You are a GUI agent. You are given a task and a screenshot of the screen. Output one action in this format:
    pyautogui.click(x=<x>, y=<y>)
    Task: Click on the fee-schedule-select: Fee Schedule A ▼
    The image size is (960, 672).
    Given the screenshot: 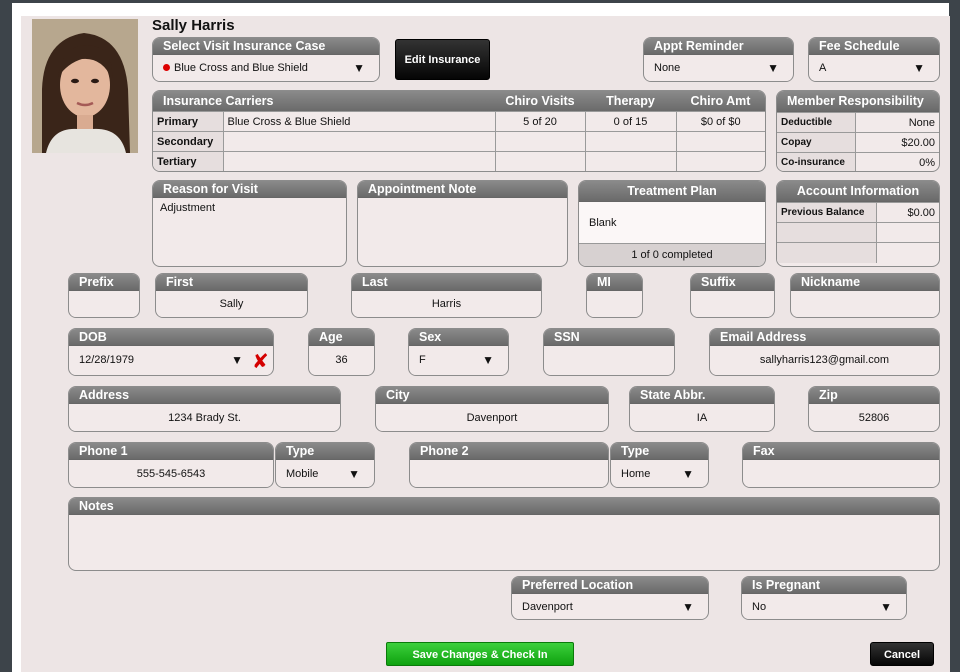 What is the action you would take?
    pyautogui.click(x=874, y=59)
    